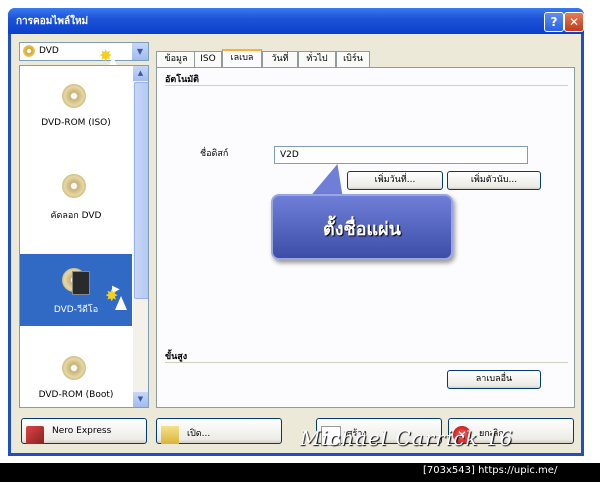  What do you see at coordinates (141, 190) in the screenshot?
I see `scroll-thumb` at bounding box center [141, 190].